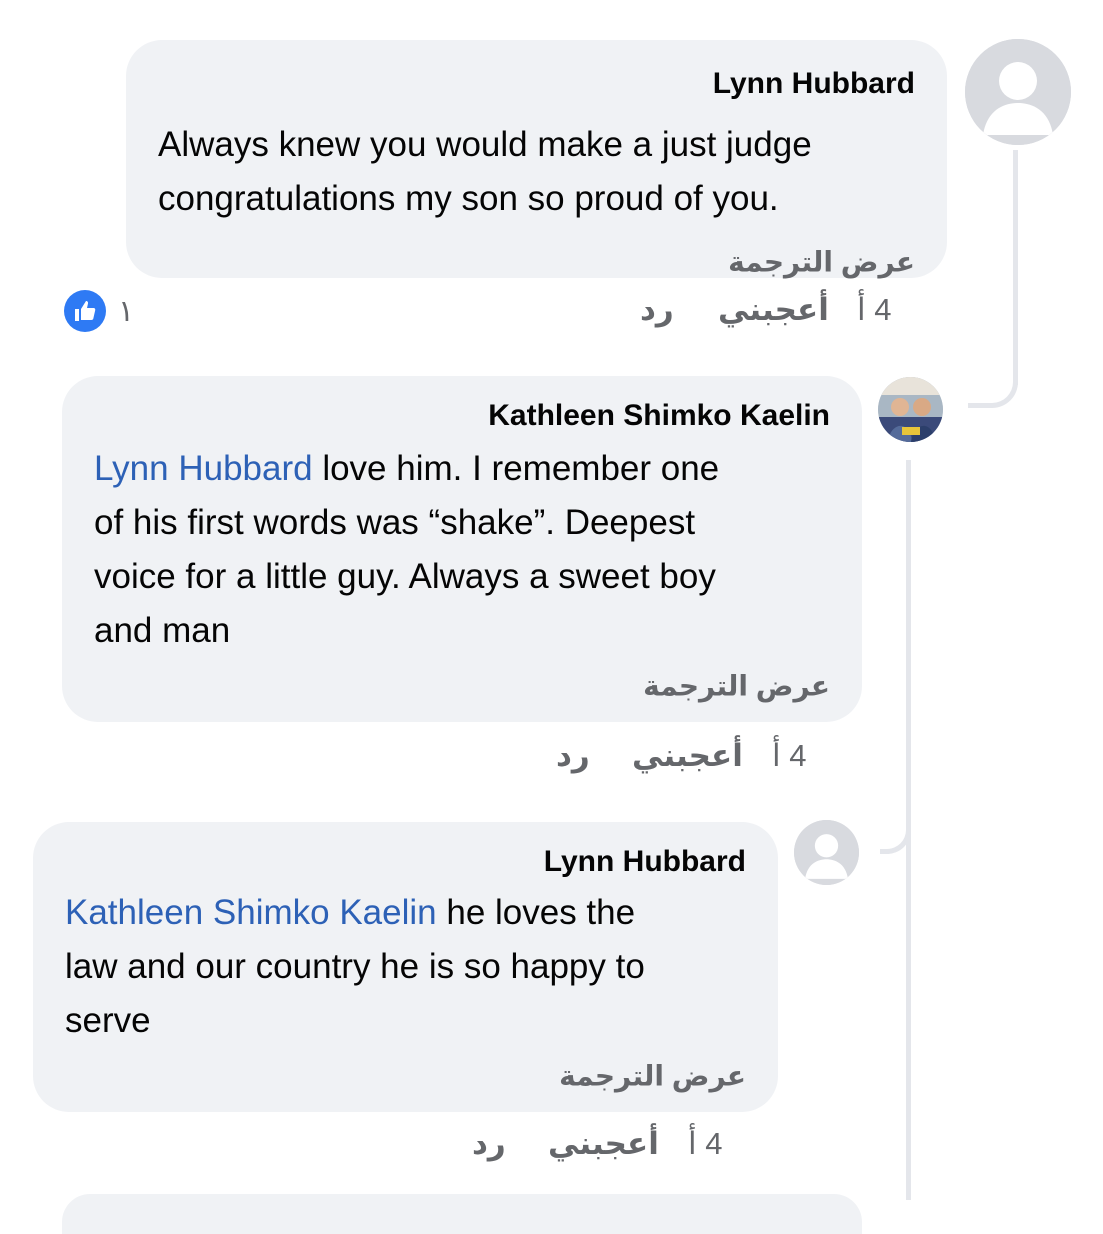  What do you see at coordinates (462, 1214) in the screenshot?
I see `next-comment-bubble-edge` at bounding box center [462, 1214].